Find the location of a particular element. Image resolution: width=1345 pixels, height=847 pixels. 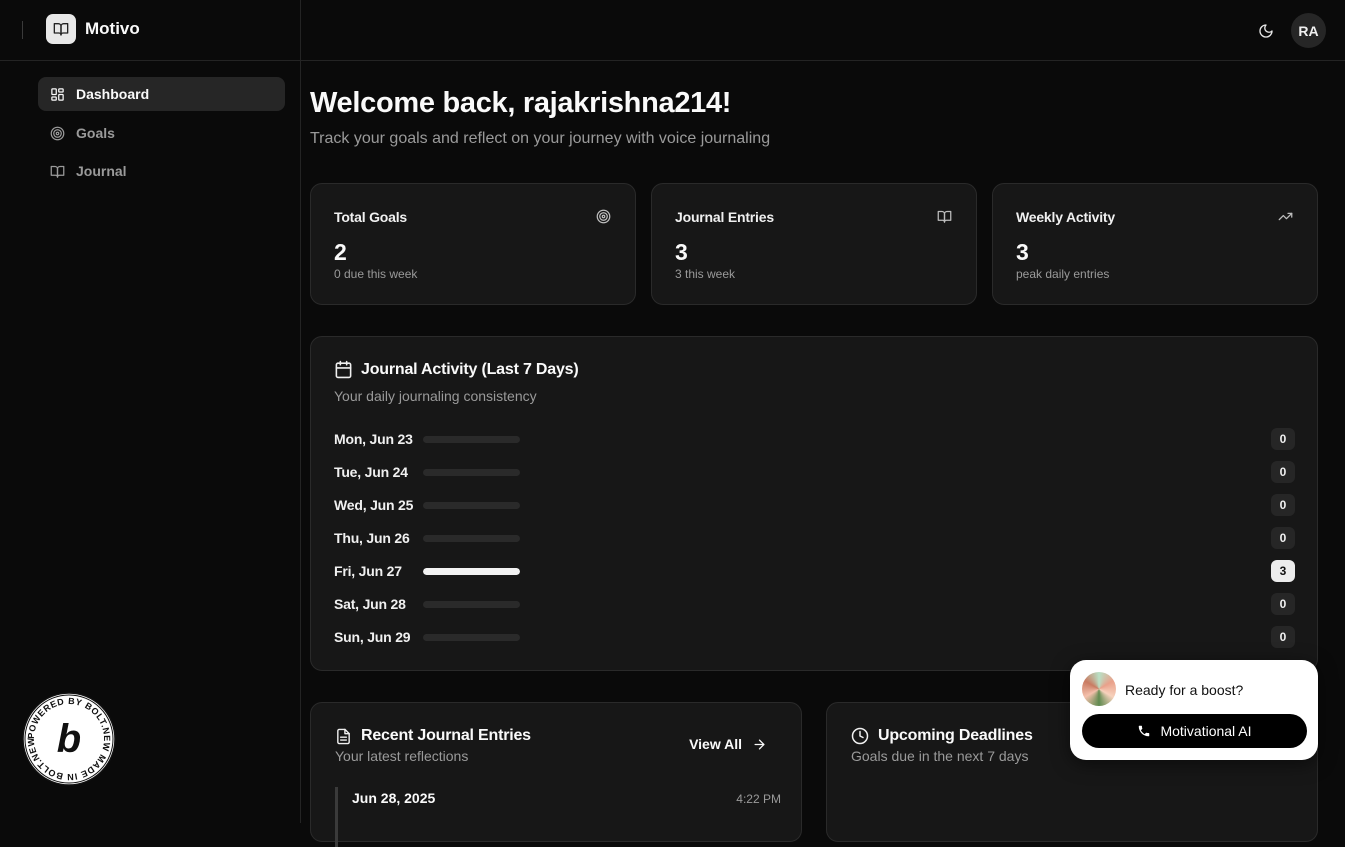

entry-time: 4:22 PM is located at coordinates (758, 799).